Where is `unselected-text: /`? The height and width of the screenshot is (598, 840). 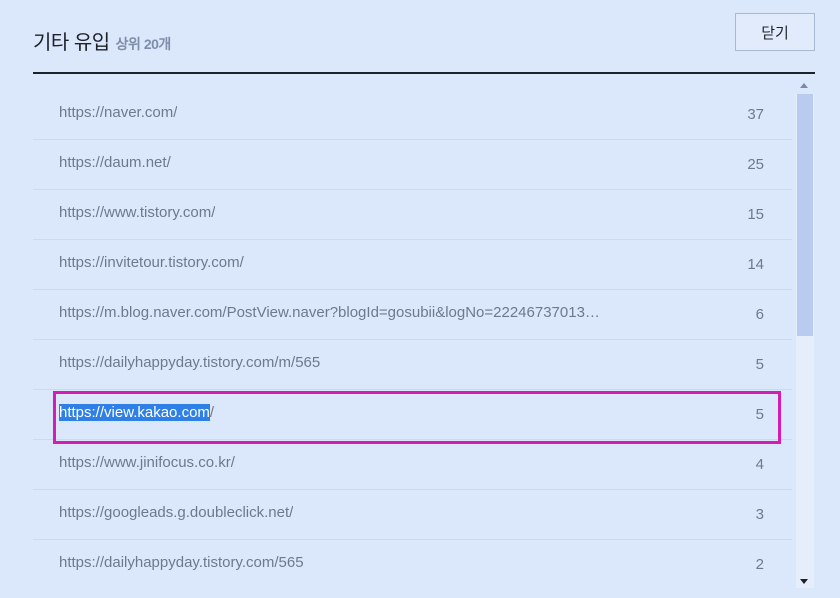
unselected-text: / is located at coordinates (212, 412).